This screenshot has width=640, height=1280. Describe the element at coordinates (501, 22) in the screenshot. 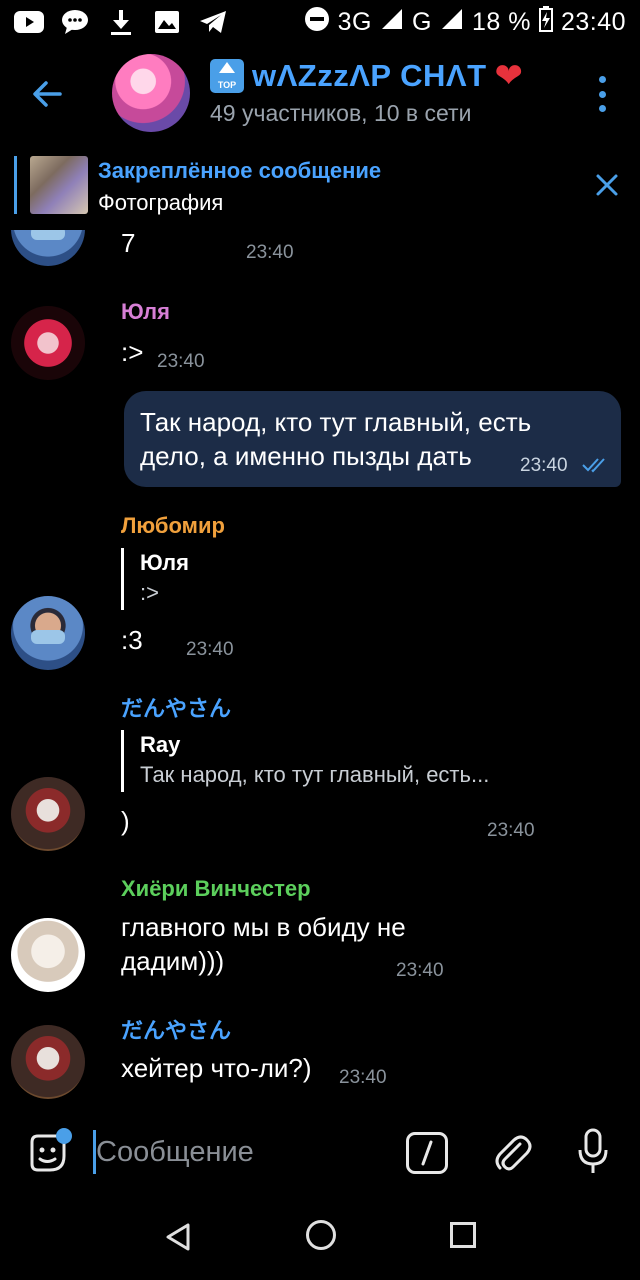

I see `battery-percent: 18 %` at that location.